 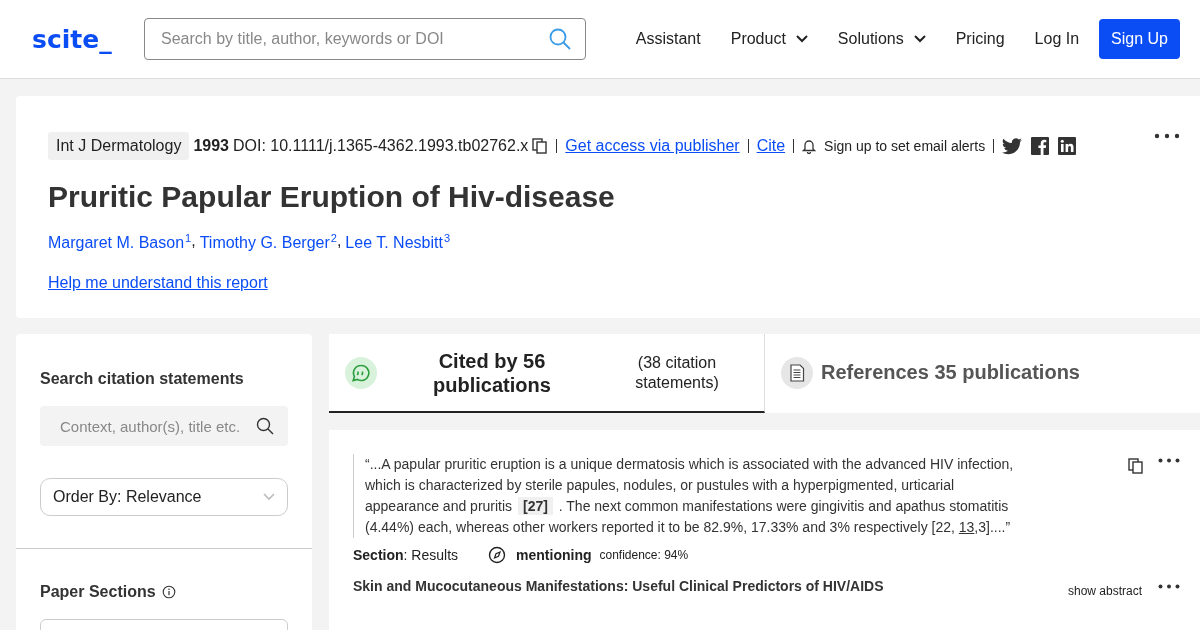 I want to click on chevron-down-icon, so click(x=269, y=497).